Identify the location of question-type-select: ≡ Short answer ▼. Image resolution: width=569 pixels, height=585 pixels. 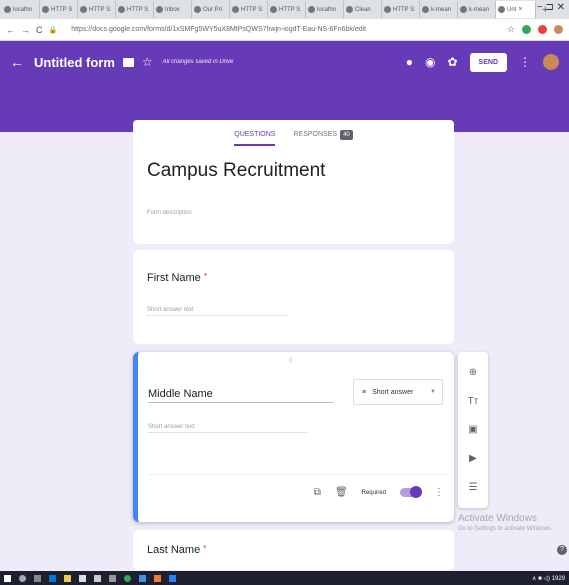
(398, 392).